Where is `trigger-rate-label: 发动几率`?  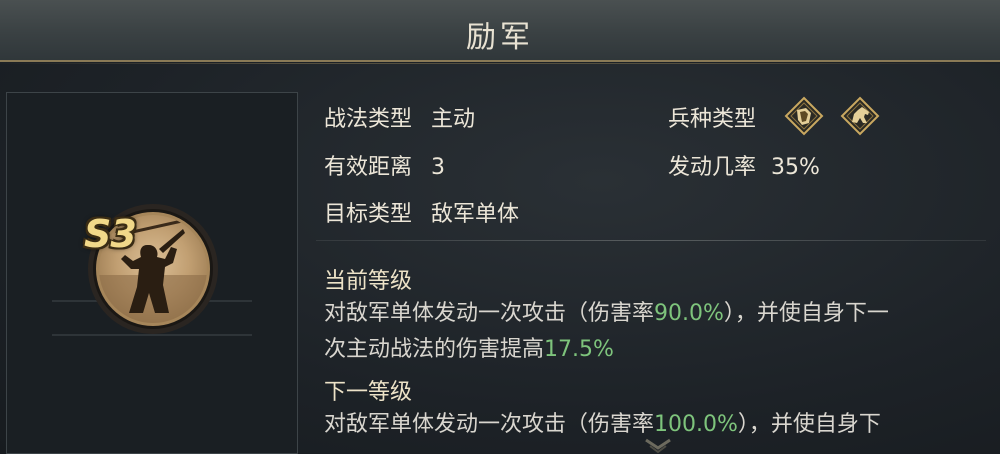
trigger-rate-label: 发动几率 is located at coordinates (712, 167).